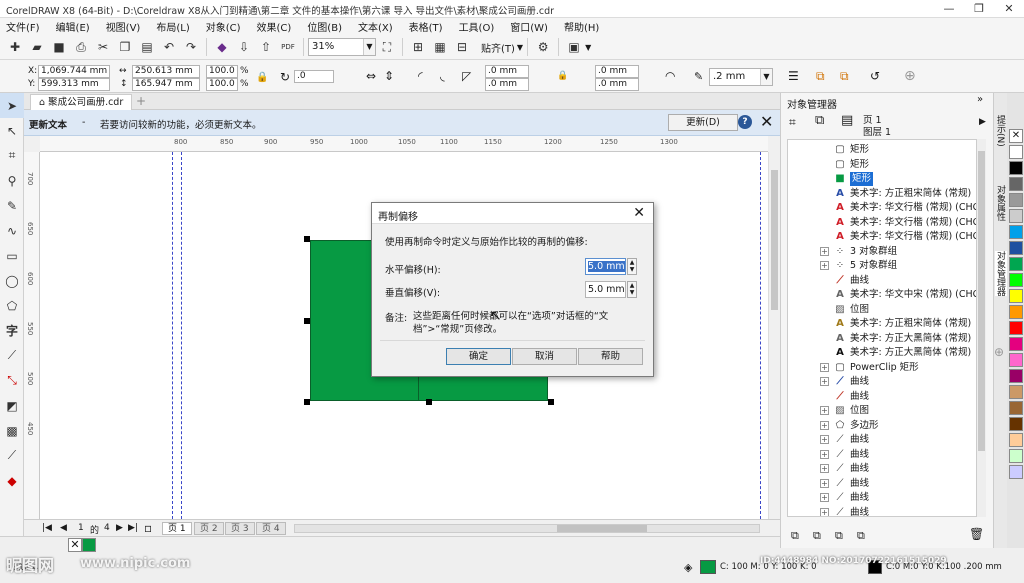  Describe the element at coordinates (670, 76) in the screenshot. I see `relative-corner-icon: ◠` at that location.